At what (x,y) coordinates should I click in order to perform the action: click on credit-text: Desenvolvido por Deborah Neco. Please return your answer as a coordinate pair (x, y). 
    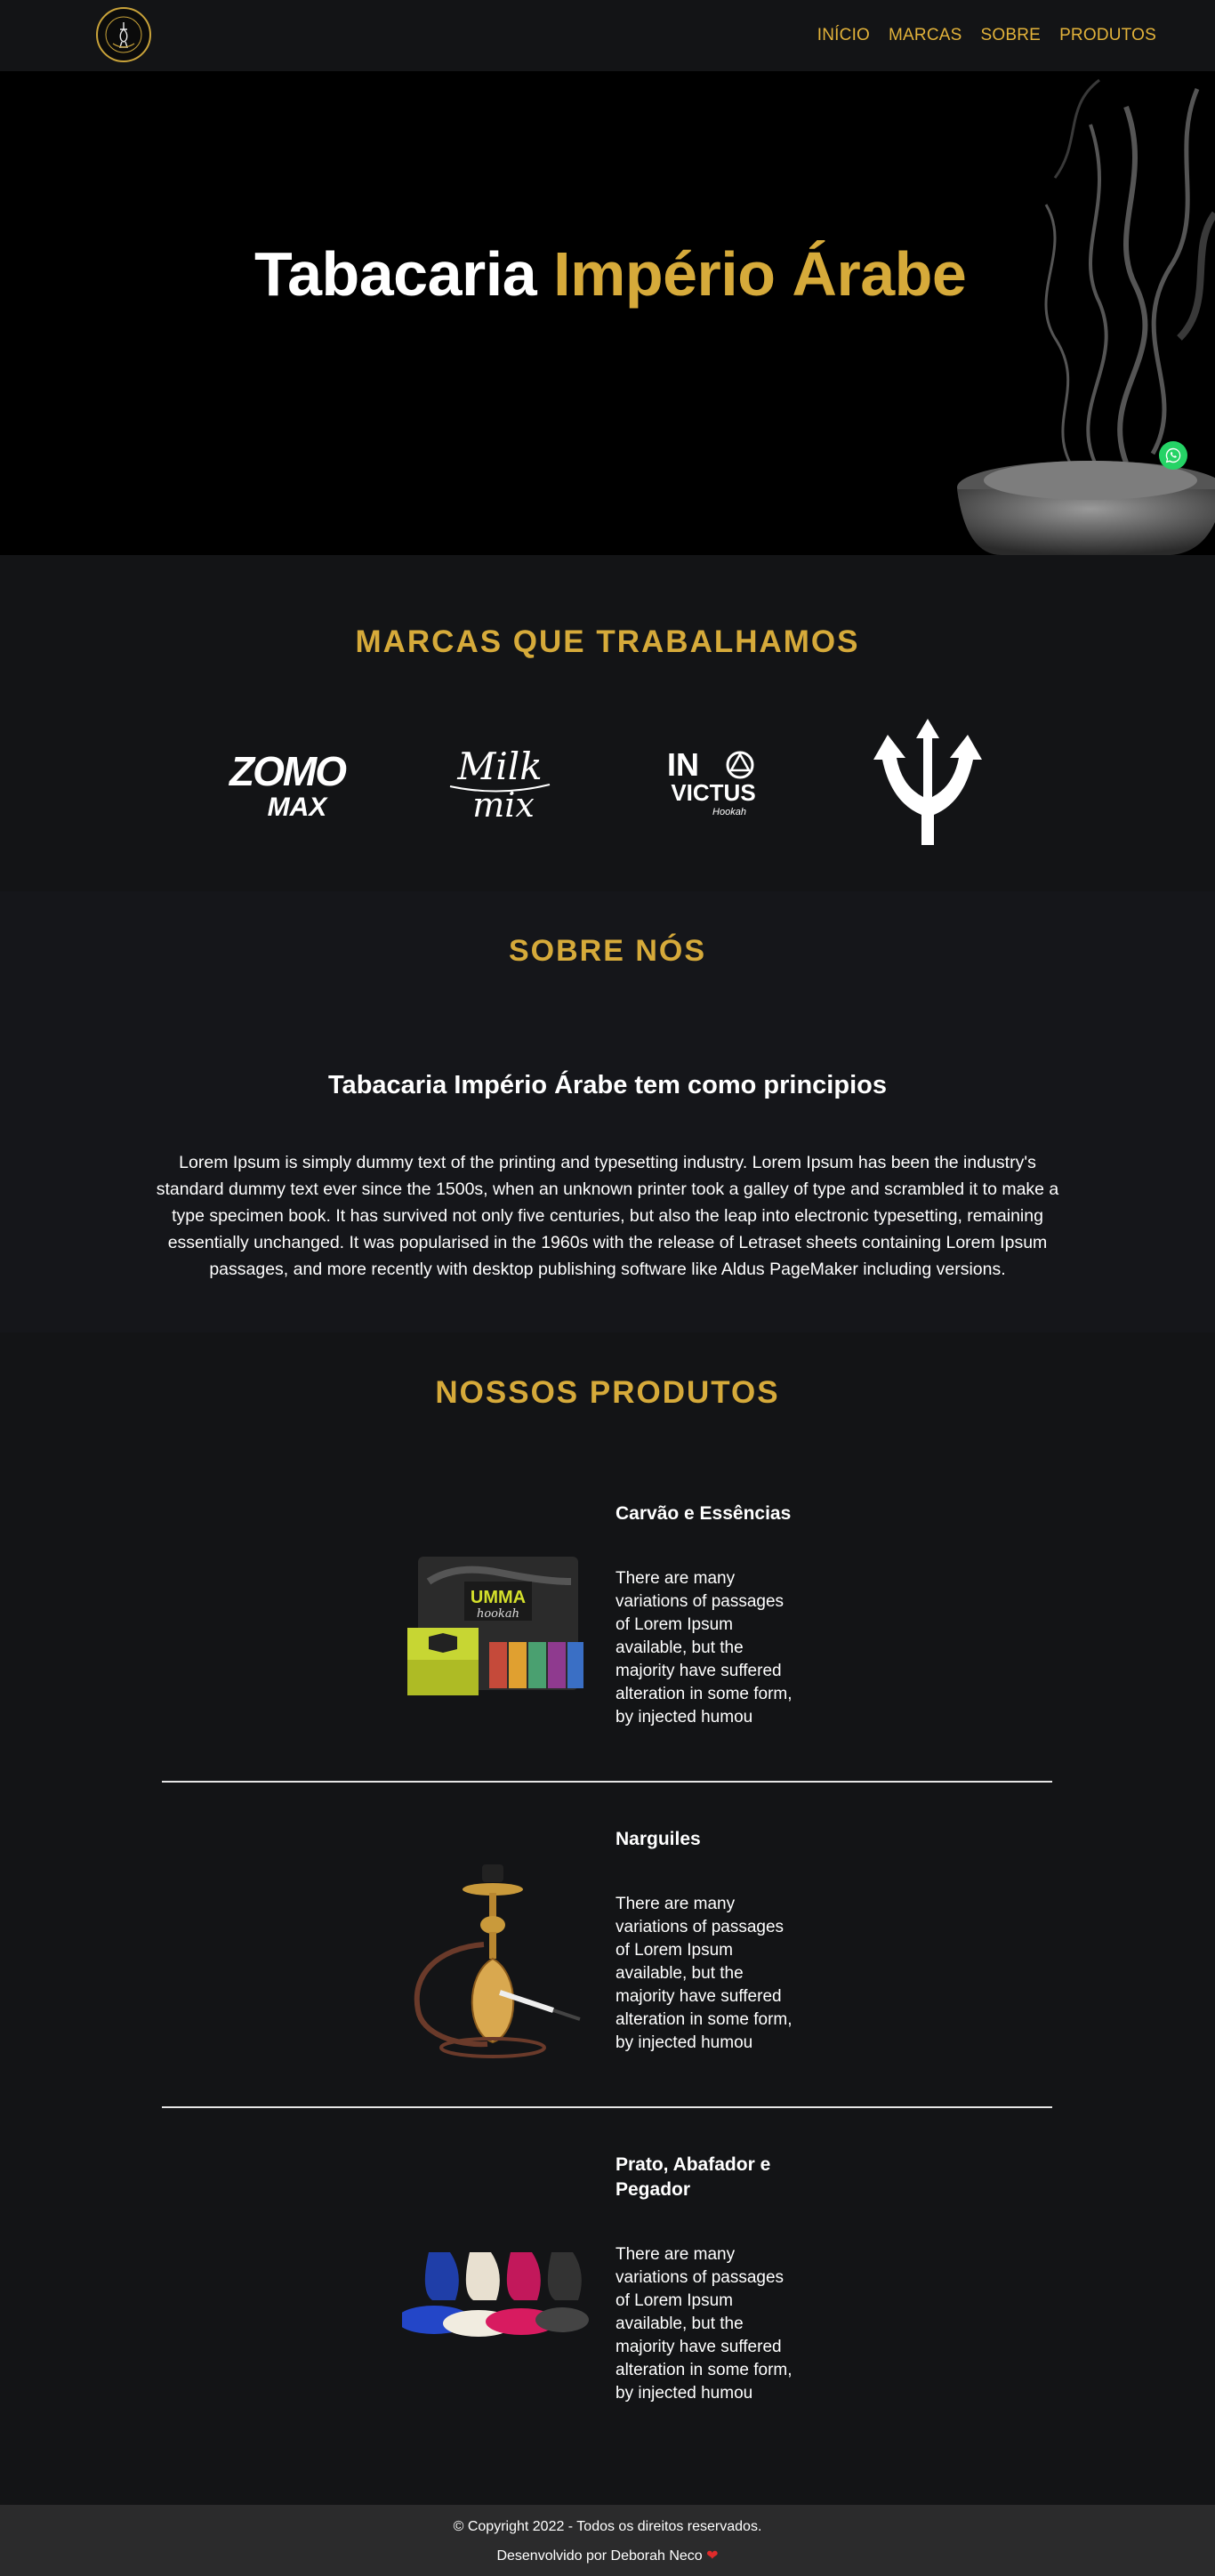
    Looking at the image, I should click on (599, 2556).